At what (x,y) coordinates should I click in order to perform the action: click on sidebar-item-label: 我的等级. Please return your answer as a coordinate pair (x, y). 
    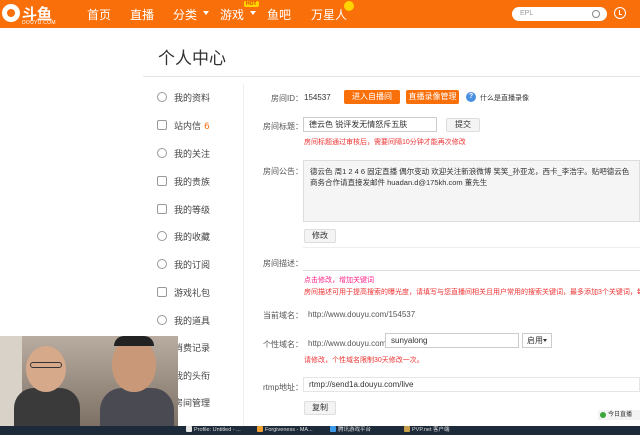
    Looking at the image, I should click on (192, 211).